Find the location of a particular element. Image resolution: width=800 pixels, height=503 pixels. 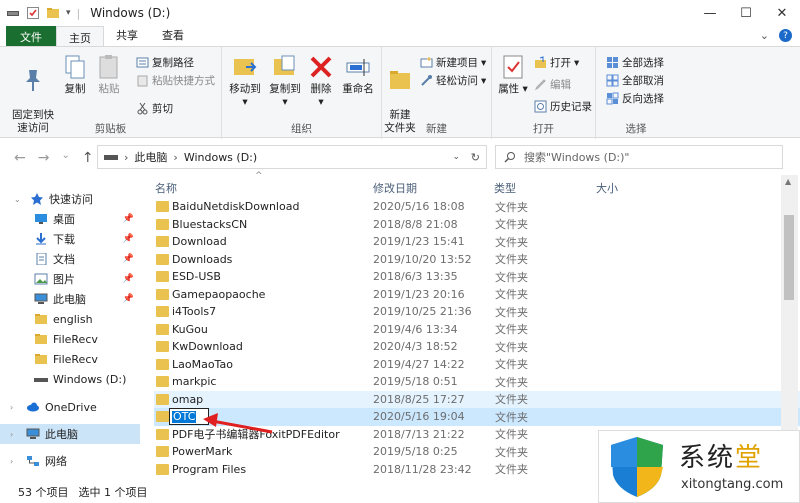

column-date: 修改日期 is located at coordinates (395, 188).